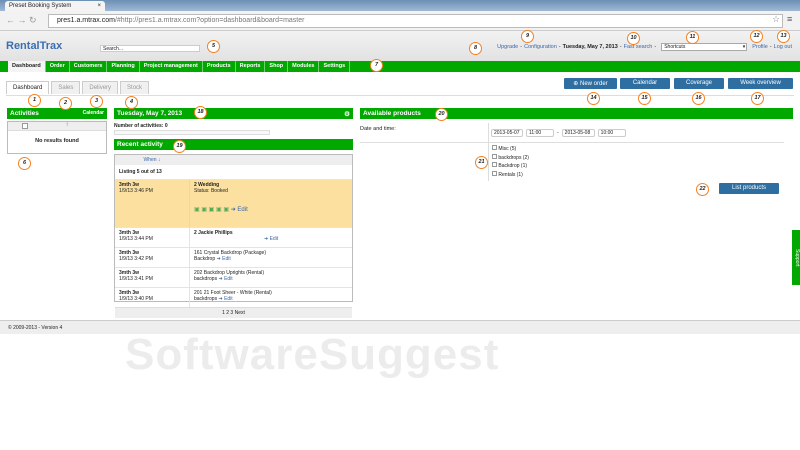 The image size is (800, 450). I want to click on fast-search-link: Fast search, so click(638, 47).